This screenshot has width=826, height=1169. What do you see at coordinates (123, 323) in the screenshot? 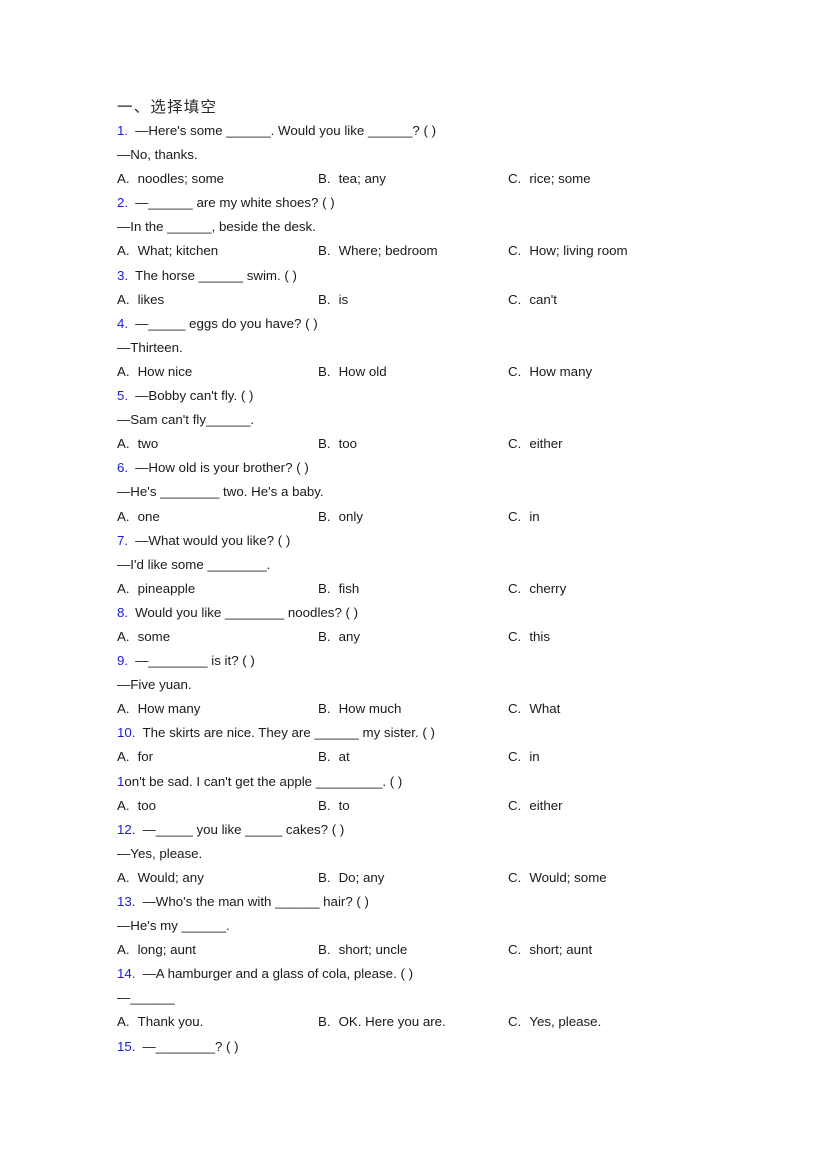
I see `question-number: 4.` at bounding box center [123, 323].